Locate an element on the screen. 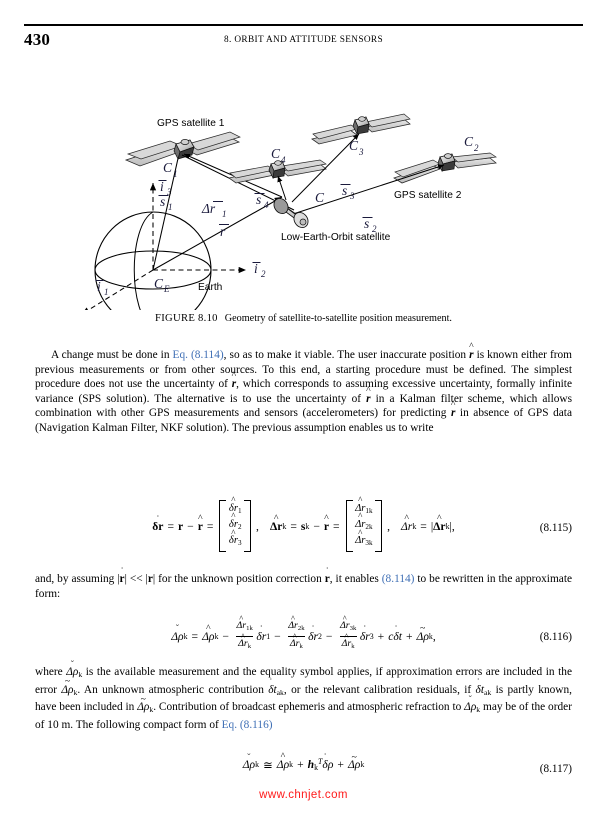 Image resolution: width=607 pixels, height=818 pixels. eq117-h-term: hkT ˙ δρ is located at coordinates (320, 762).